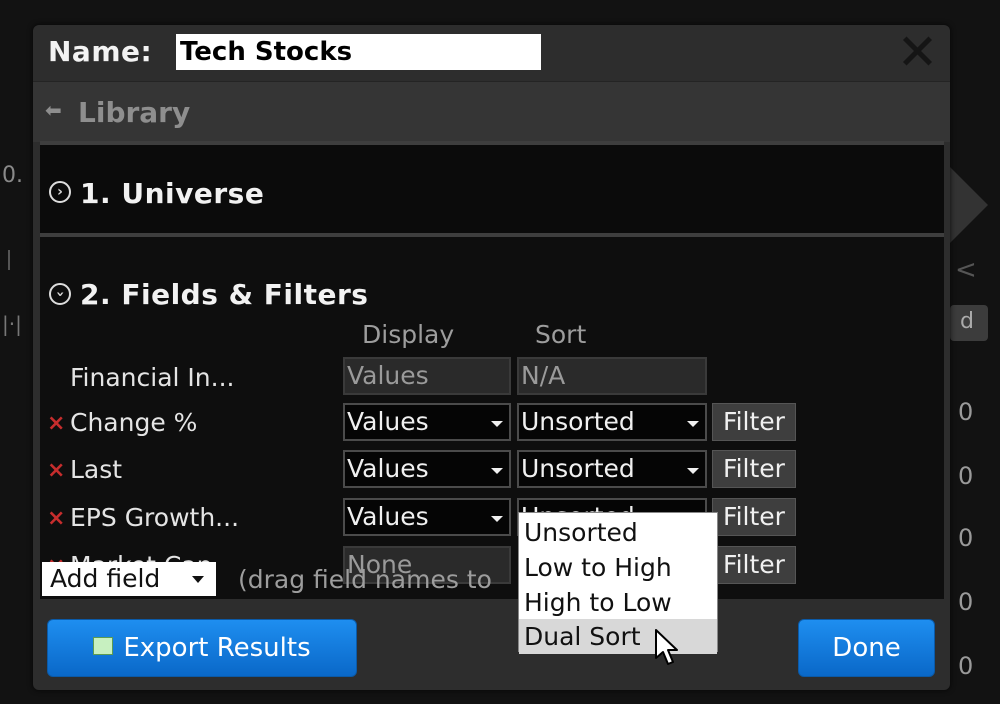 Image resolution: width=1000 pixels, height=704 pixels. I want to click on dialog-header: Name:, so click(491, 53).